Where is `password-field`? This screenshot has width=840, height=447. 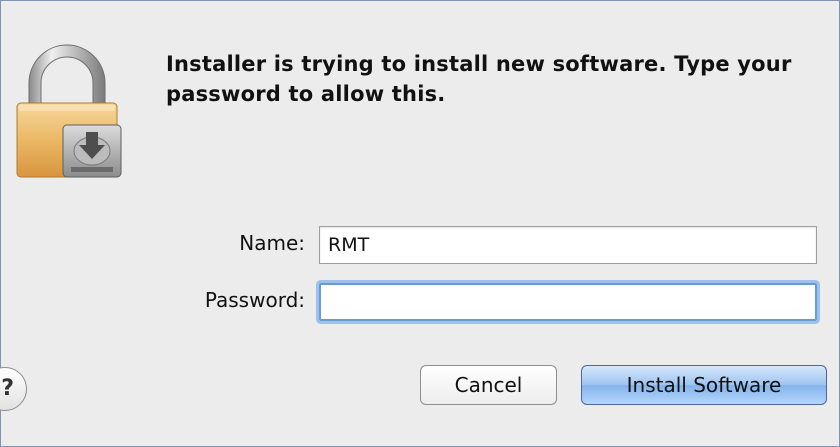
password-field is located at coordinates (568, 302).